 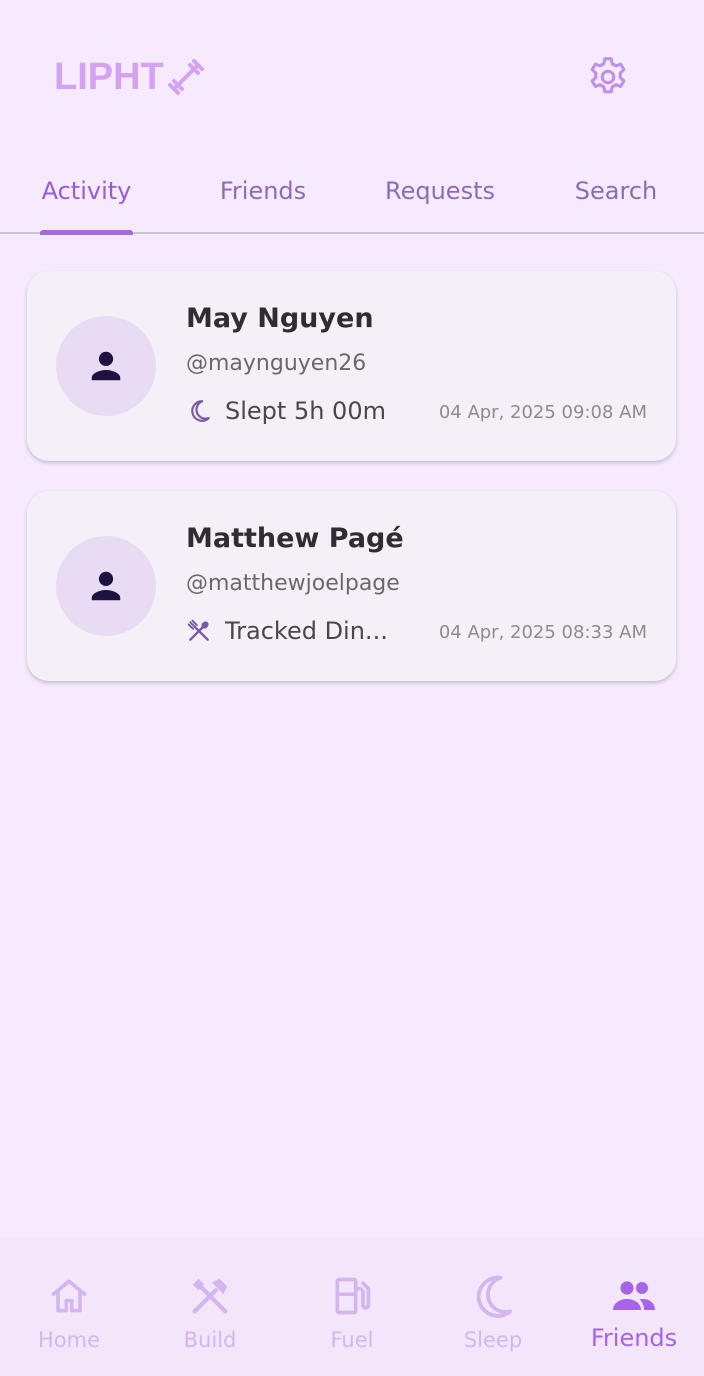 I want to click on friend-name: Matthew Pagé, so click(x=295, y=538).